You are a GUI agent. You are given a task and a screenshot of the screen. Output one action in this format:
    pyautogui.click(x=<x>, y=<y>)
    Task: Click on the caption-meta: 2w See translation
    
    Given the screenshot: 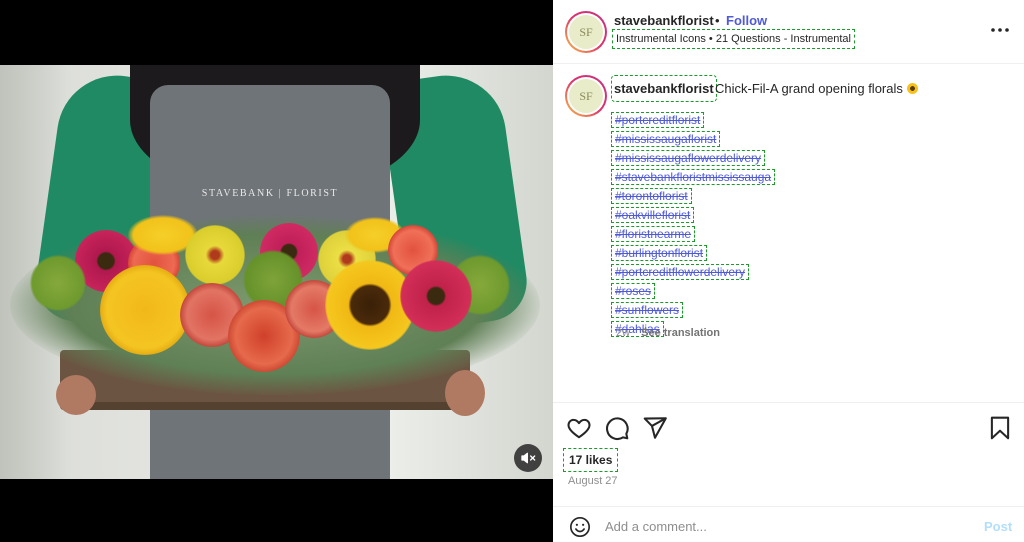 What is the action you would take?
    pyautogui.click(x=668, y=333)
    